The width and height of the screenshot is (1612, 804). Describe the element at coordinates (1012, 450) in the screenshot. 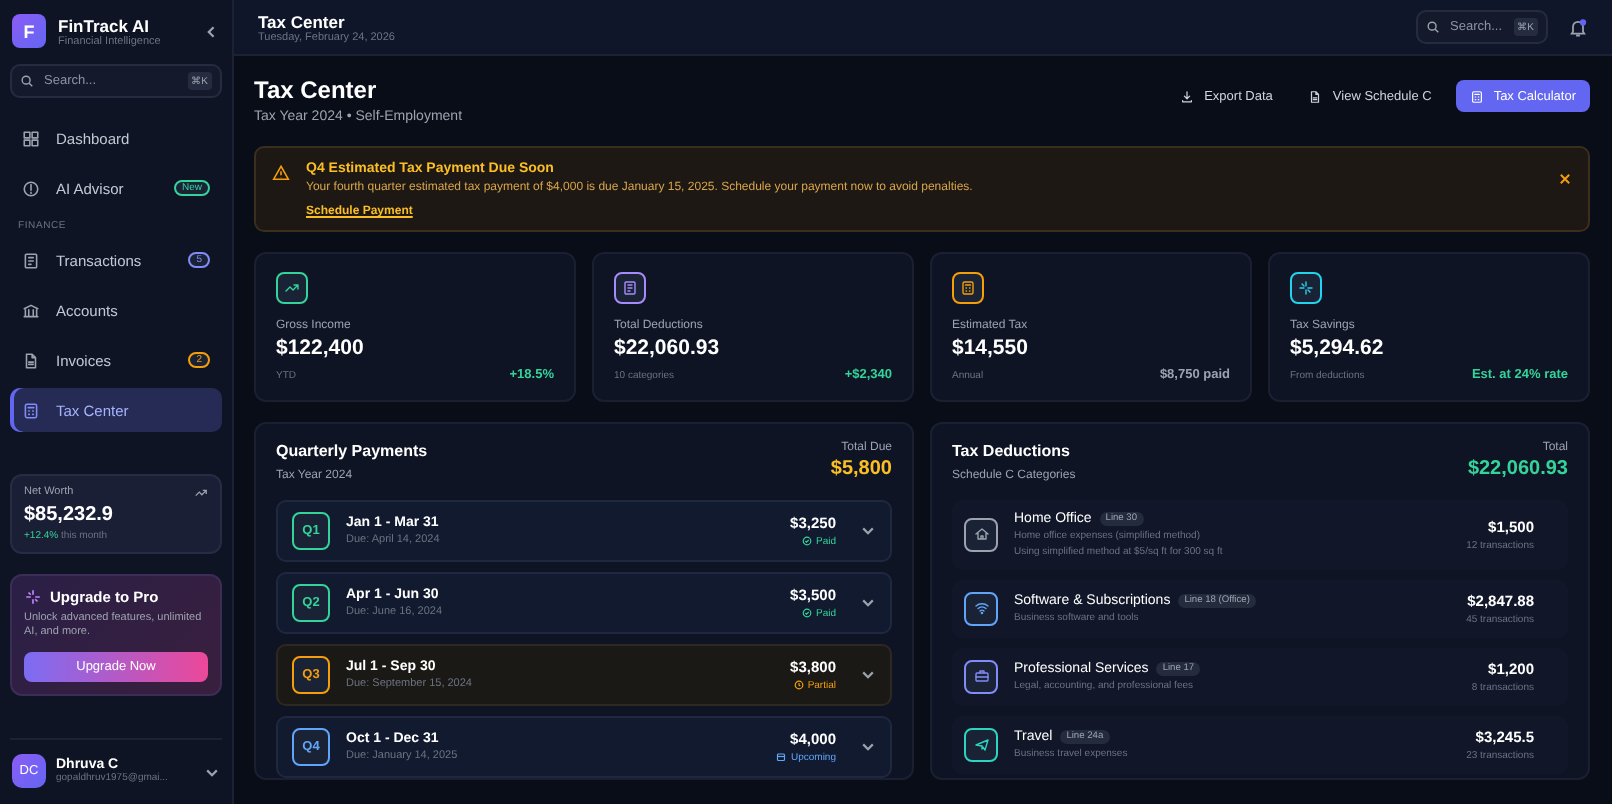

I see `panel-title: Tax Deductions` at that location.